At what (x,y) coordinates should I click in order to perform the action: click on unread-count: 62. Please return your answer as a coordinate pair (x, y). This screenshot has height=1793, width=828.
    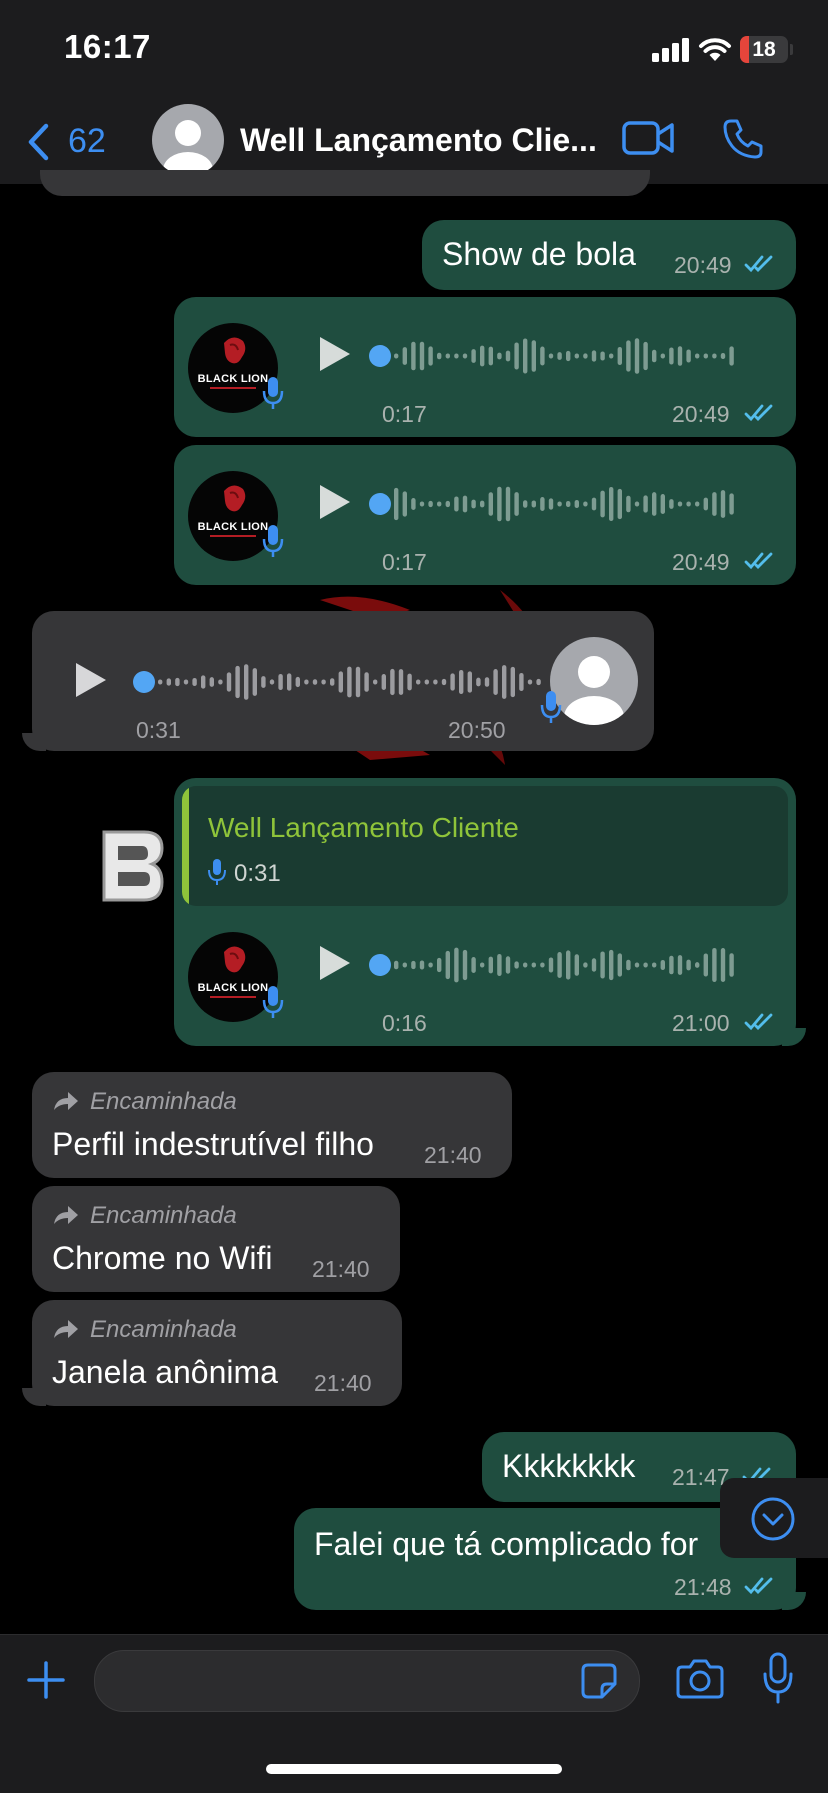
    Looking at the image, I should click on (87, 141).